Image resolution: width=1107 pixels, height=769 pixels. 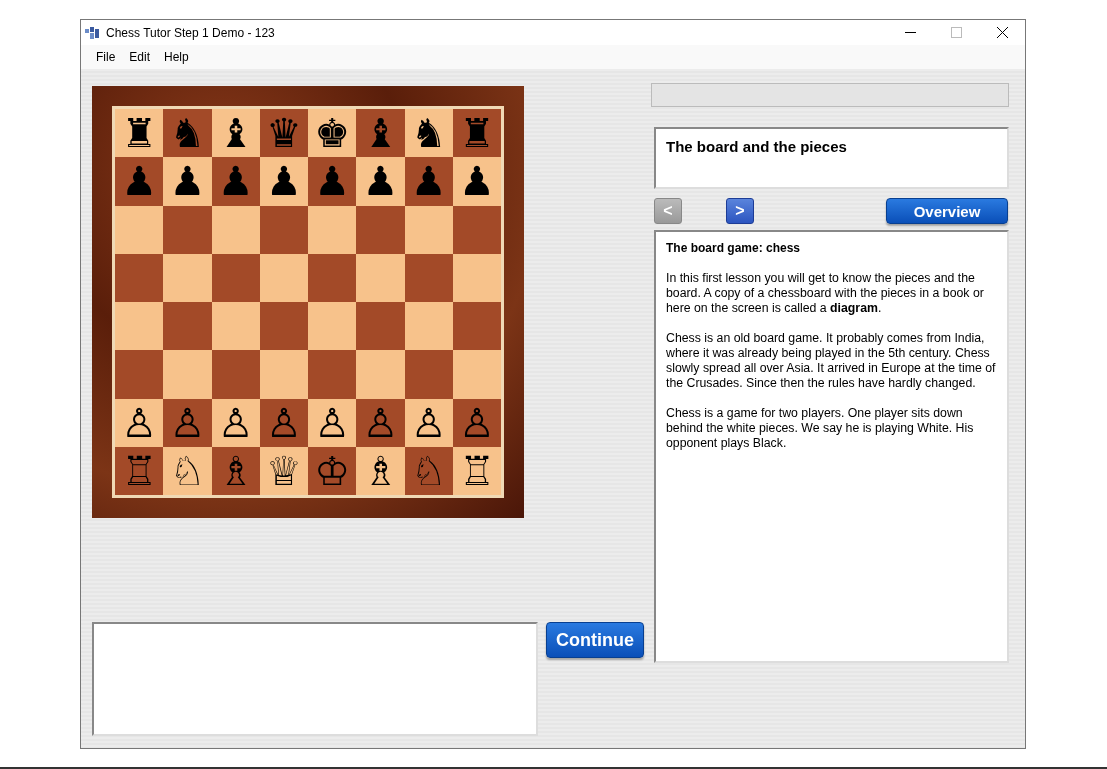 I want to click on board-square: ♔, so click(x=332, y=470).